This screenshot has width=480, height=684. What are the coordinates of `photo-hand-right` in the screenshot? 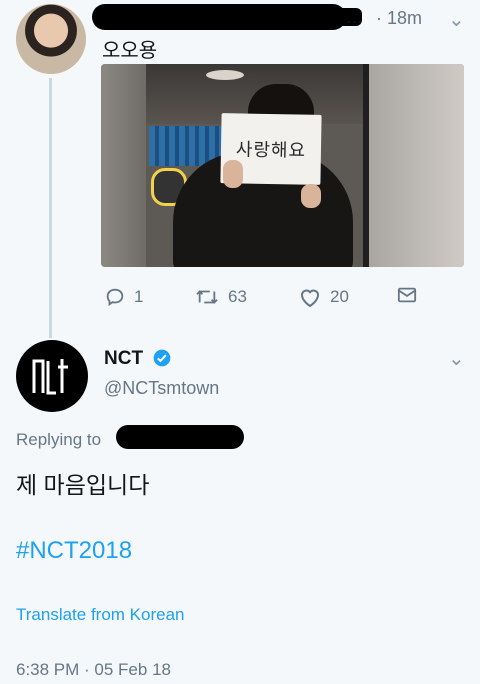 It's located at (311, 196).